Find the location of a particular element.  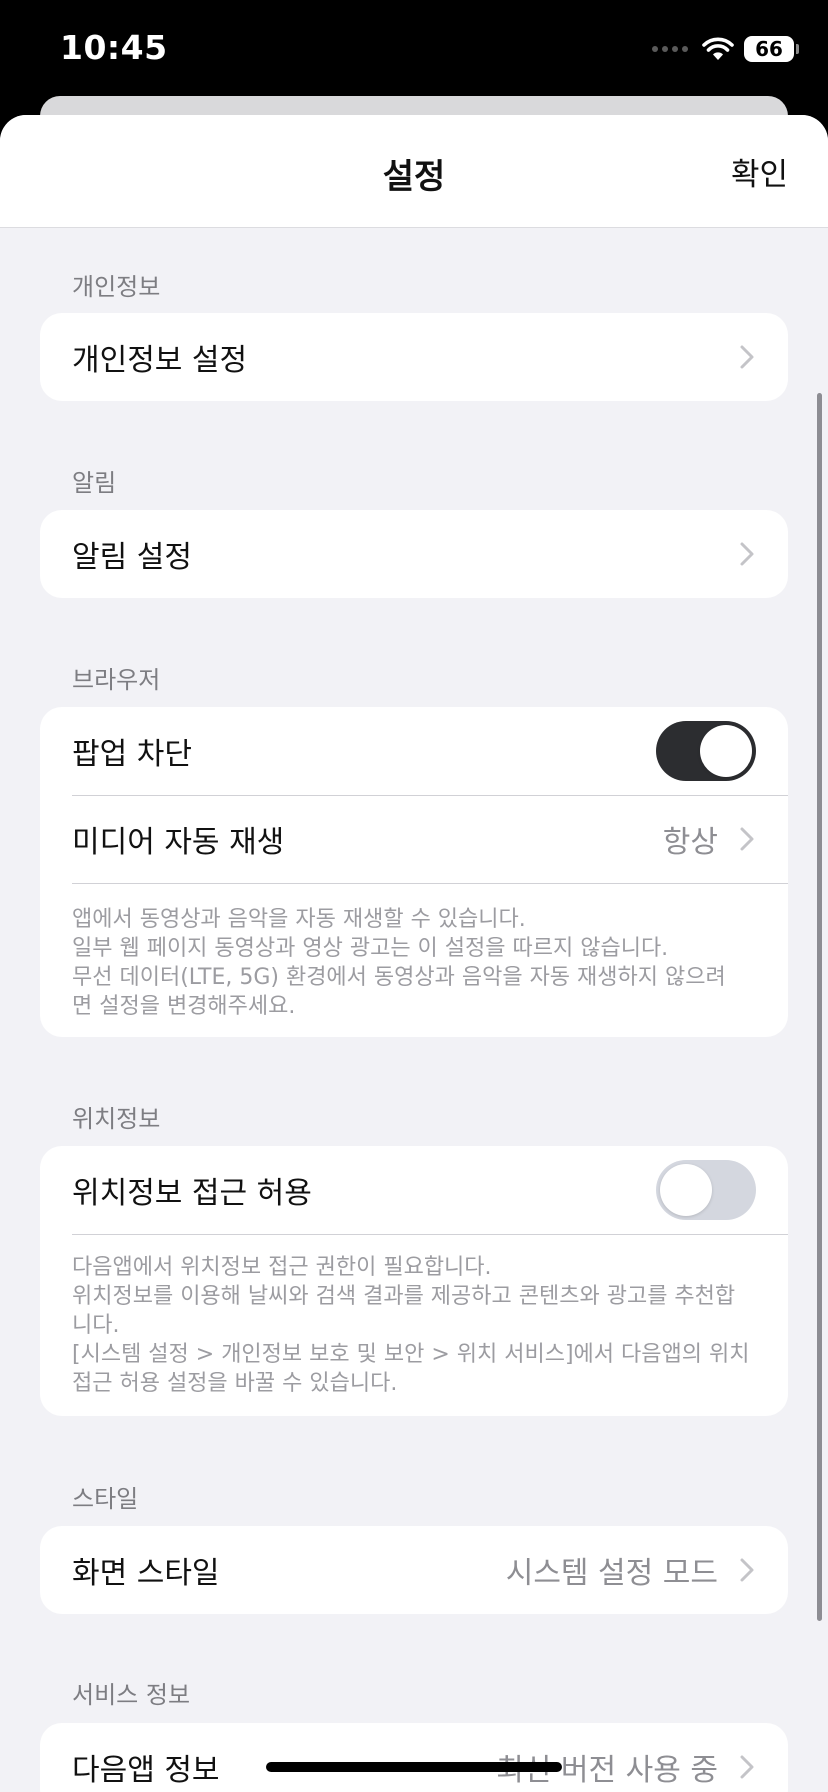

row-label: 개인정보 설정 is located at coordinates (160, 360).